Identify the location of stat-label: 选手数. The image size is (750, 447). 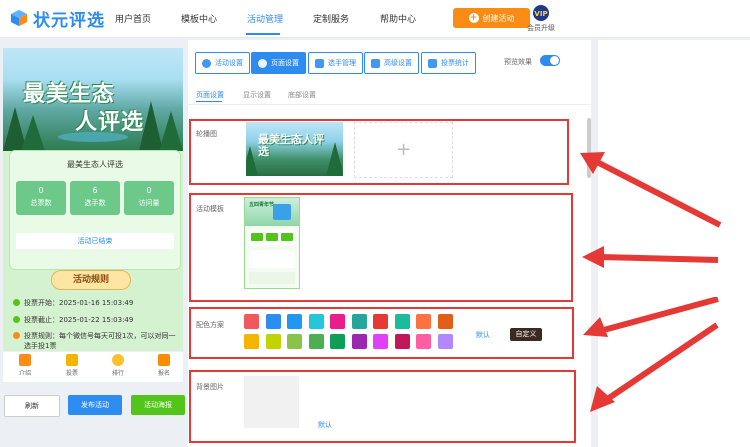
(95, 203).